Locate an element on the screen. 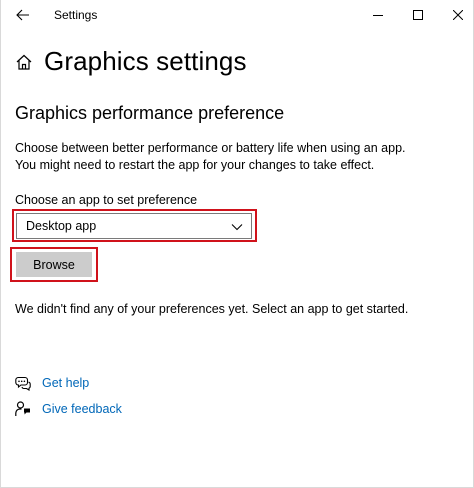  close-icon is located at coordinates (458, 15).